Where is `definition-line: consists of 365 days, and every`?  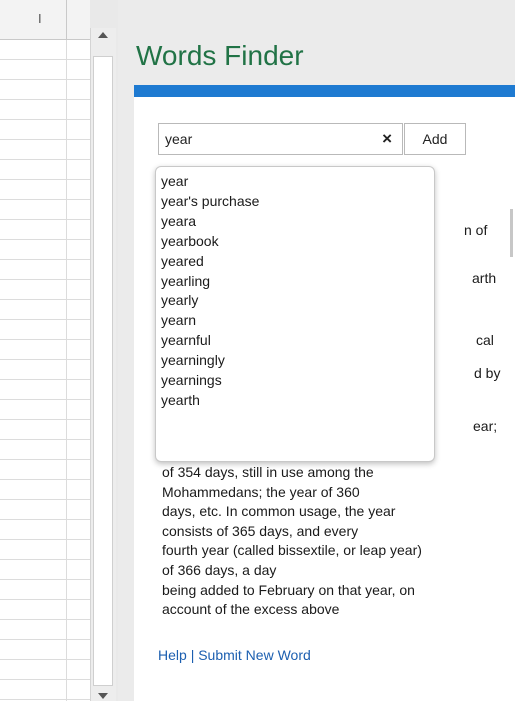
definition-line: consists of 365 days, and every is located at coordinates (260, 530).